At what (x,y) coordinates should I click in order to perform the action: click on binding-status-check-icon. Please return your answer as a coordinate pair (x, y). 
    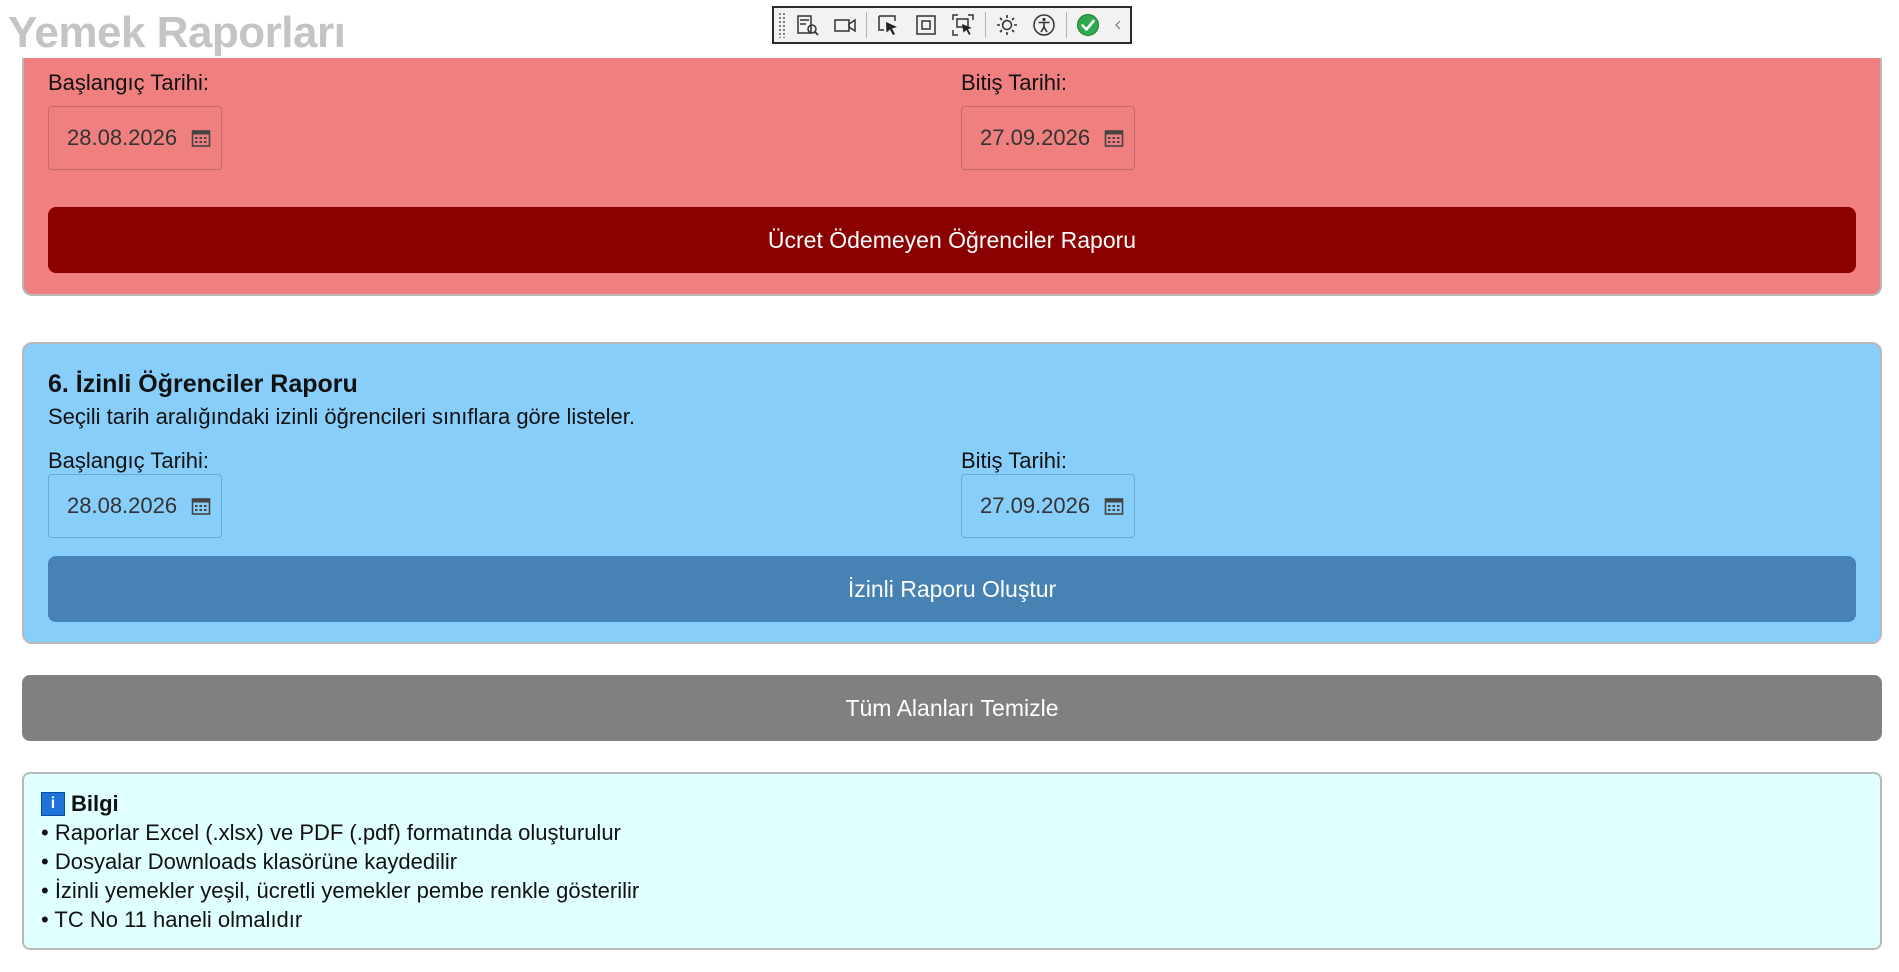
    Looking at the image, I should click on (1088, 25).